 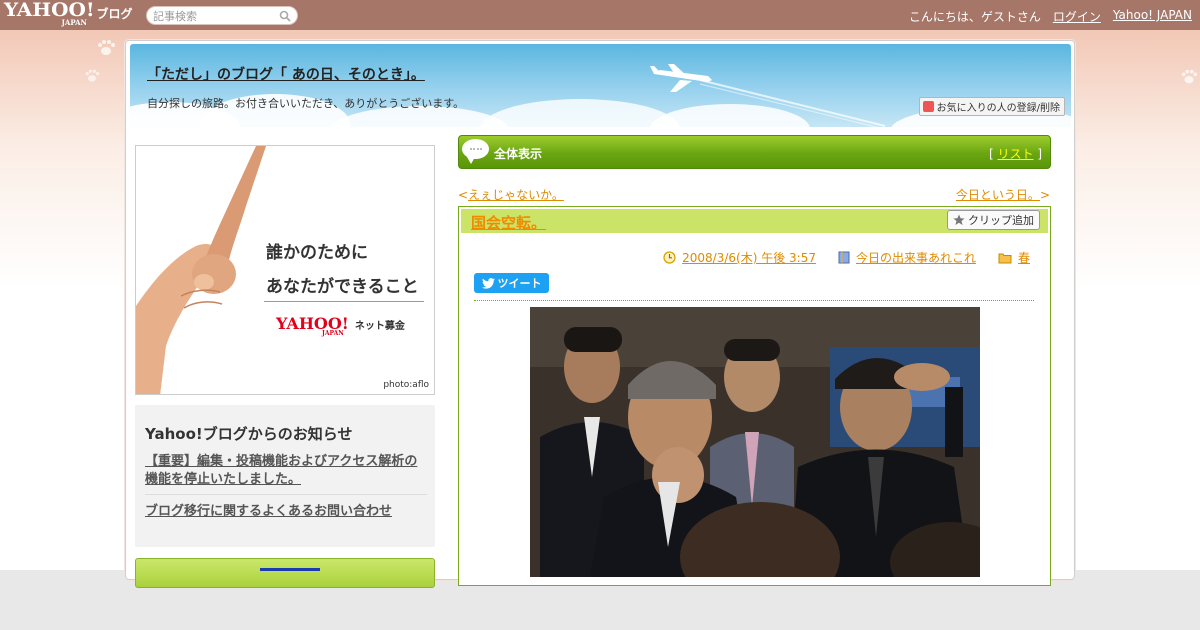 I want to click on blog-title: 「ただし」のブログ「 あの日、そのとき」。, so click(x=286, y=74).